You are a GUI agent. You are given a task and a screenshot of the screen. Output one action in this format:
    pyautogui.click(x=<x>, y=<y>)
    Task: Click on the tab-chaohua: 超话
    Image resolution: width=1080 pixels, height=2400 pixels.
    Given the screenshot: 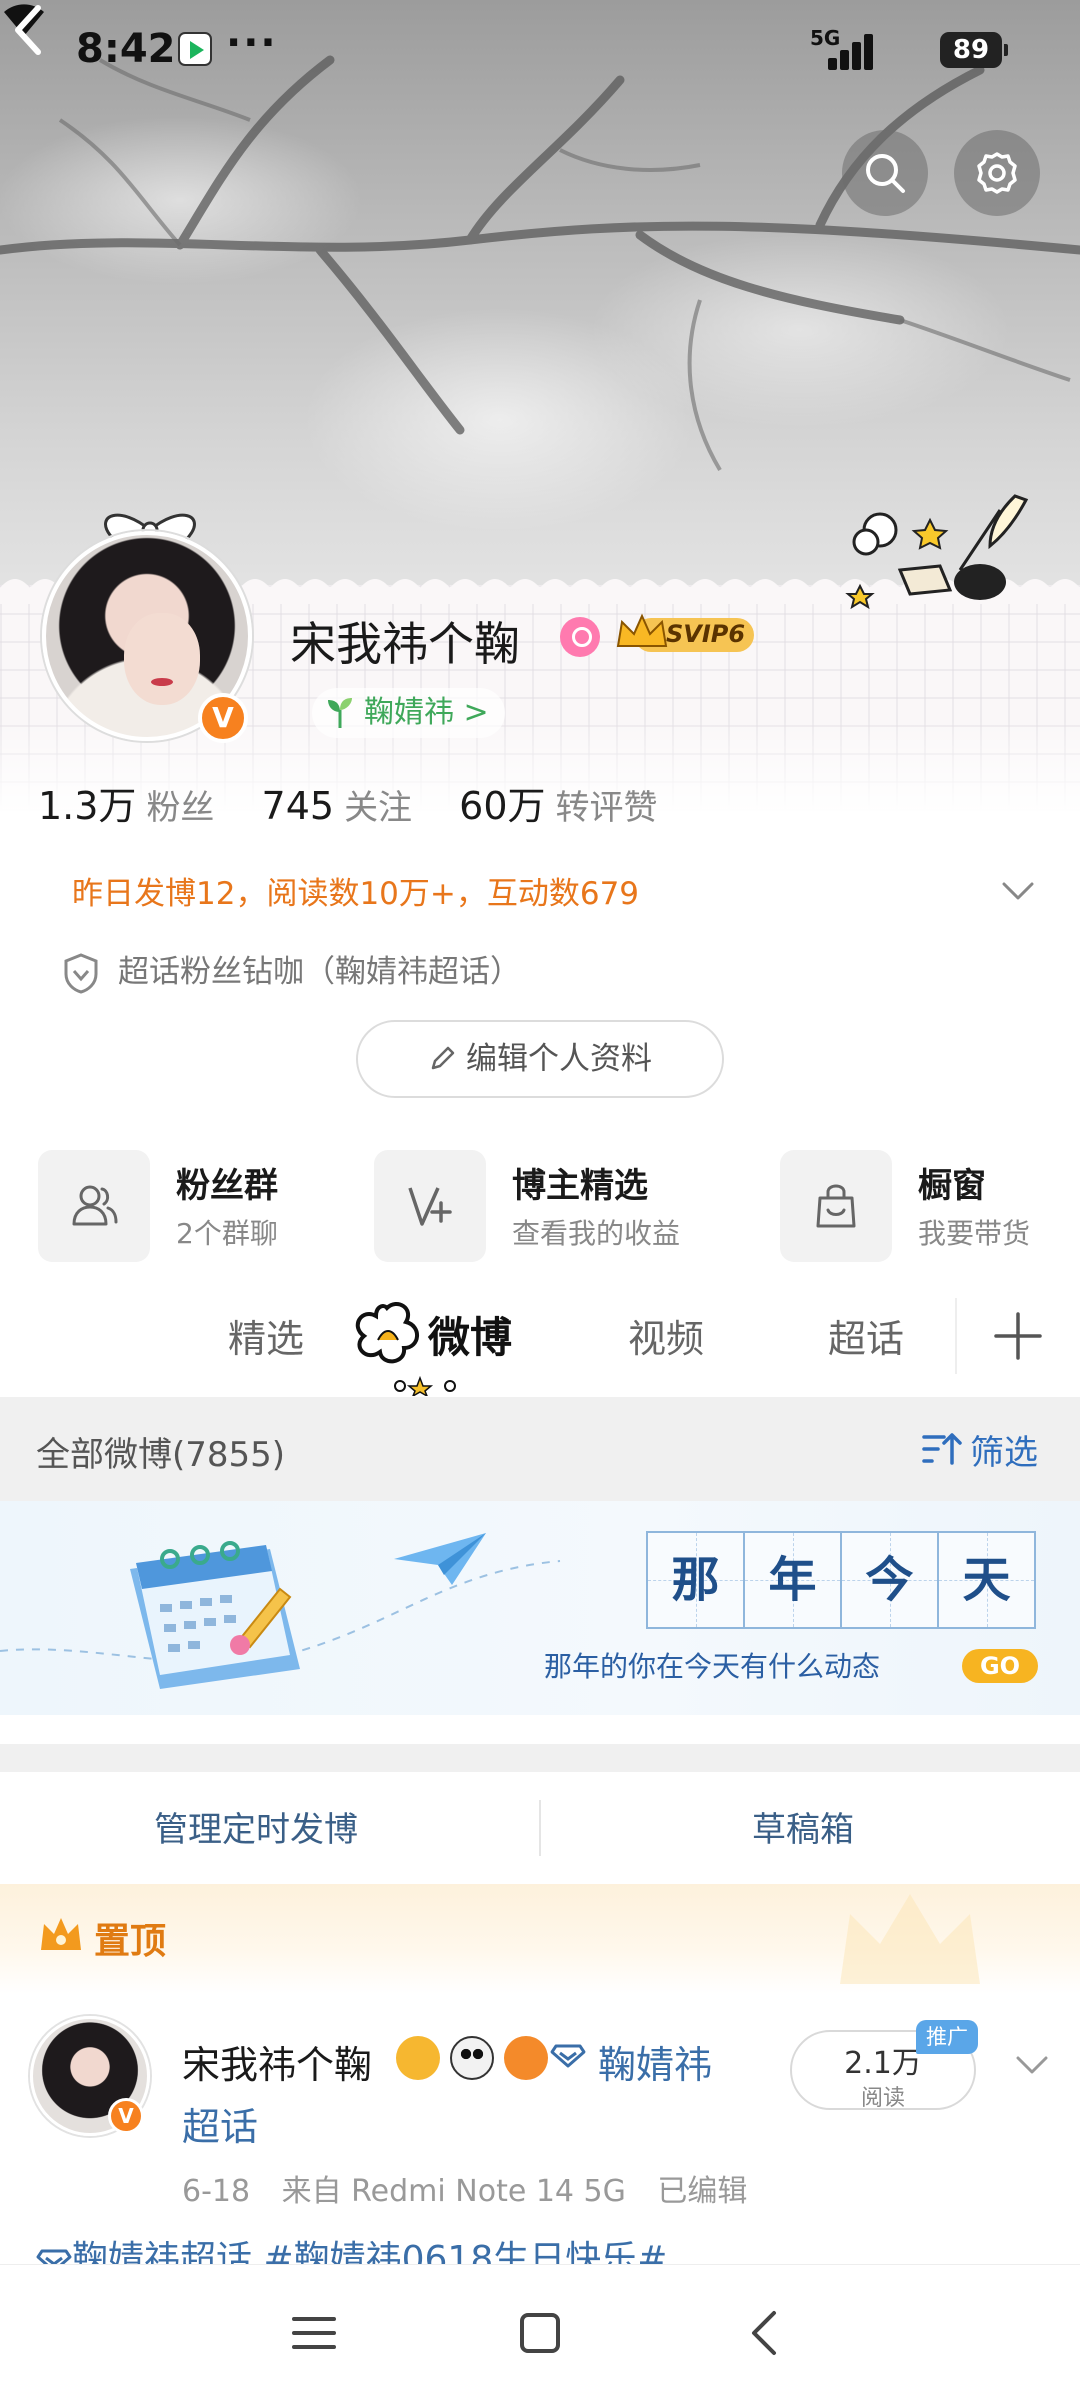 What is the action you would take?
    pyautogui.click(x=866, y=1335)
    